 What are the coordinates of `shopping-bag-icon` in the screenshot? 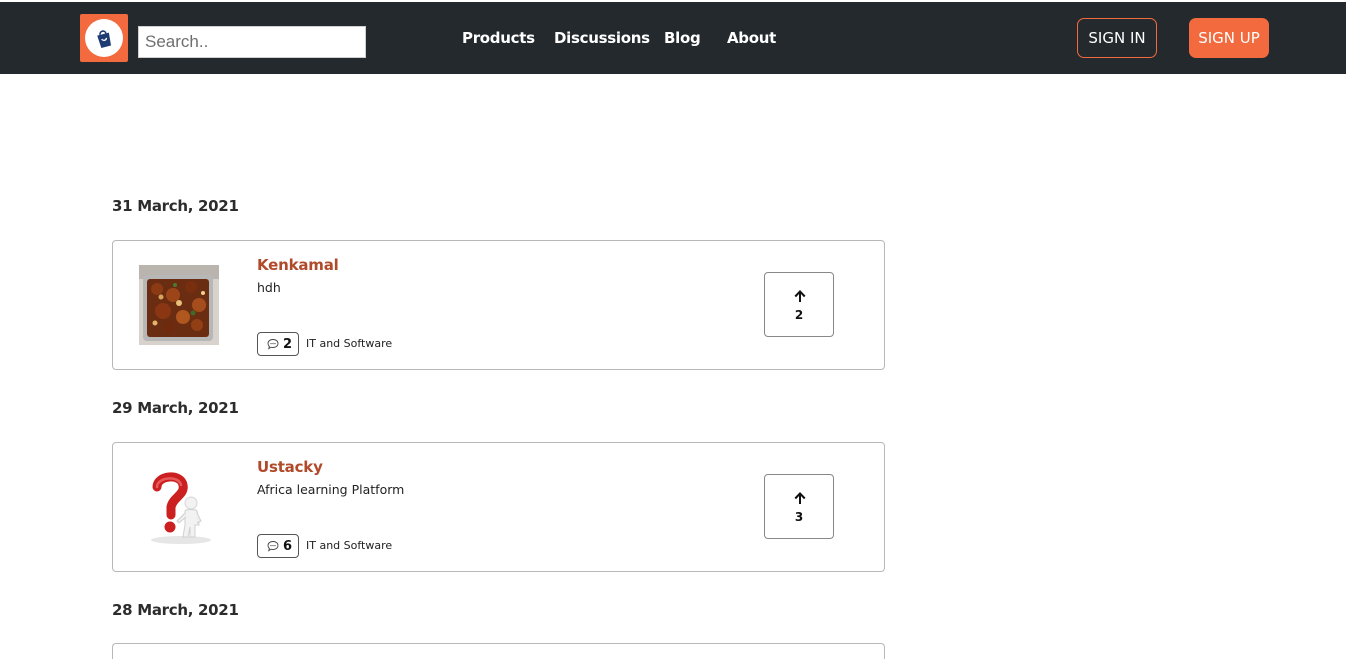 It's located at (104, 39).